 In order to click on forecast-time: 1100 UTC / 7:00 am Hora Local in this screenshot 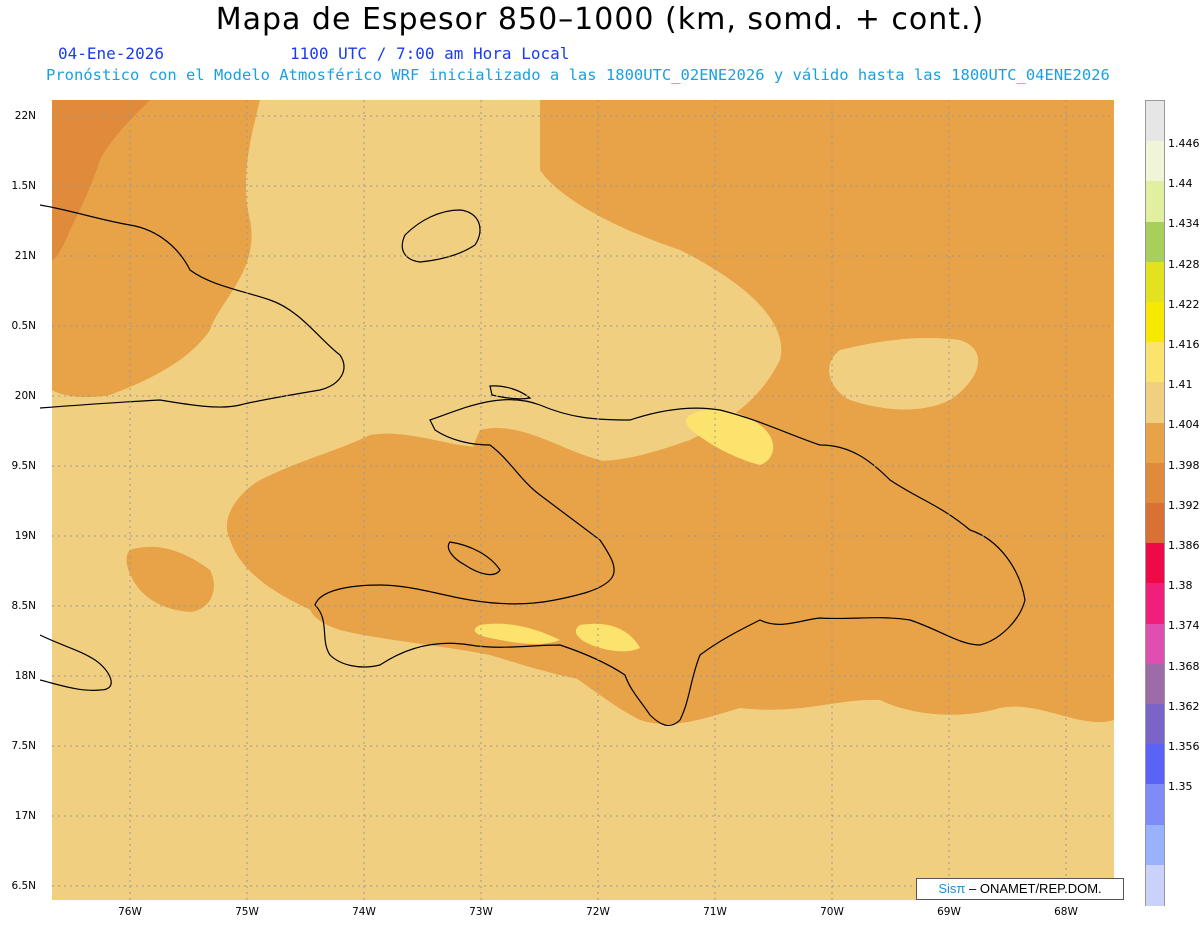, I will do `click(430, 53)`.